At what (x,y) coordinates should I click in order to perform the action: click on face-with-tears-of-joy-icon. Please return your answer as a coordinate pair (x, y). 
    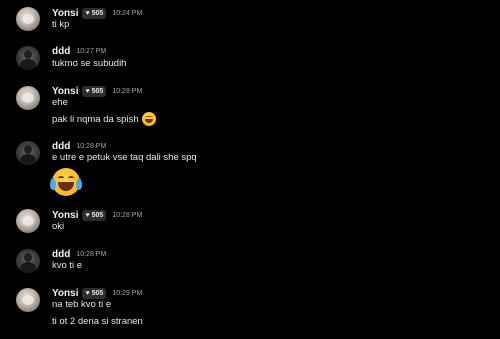
    Looking at the image, I should click on (66, 182).